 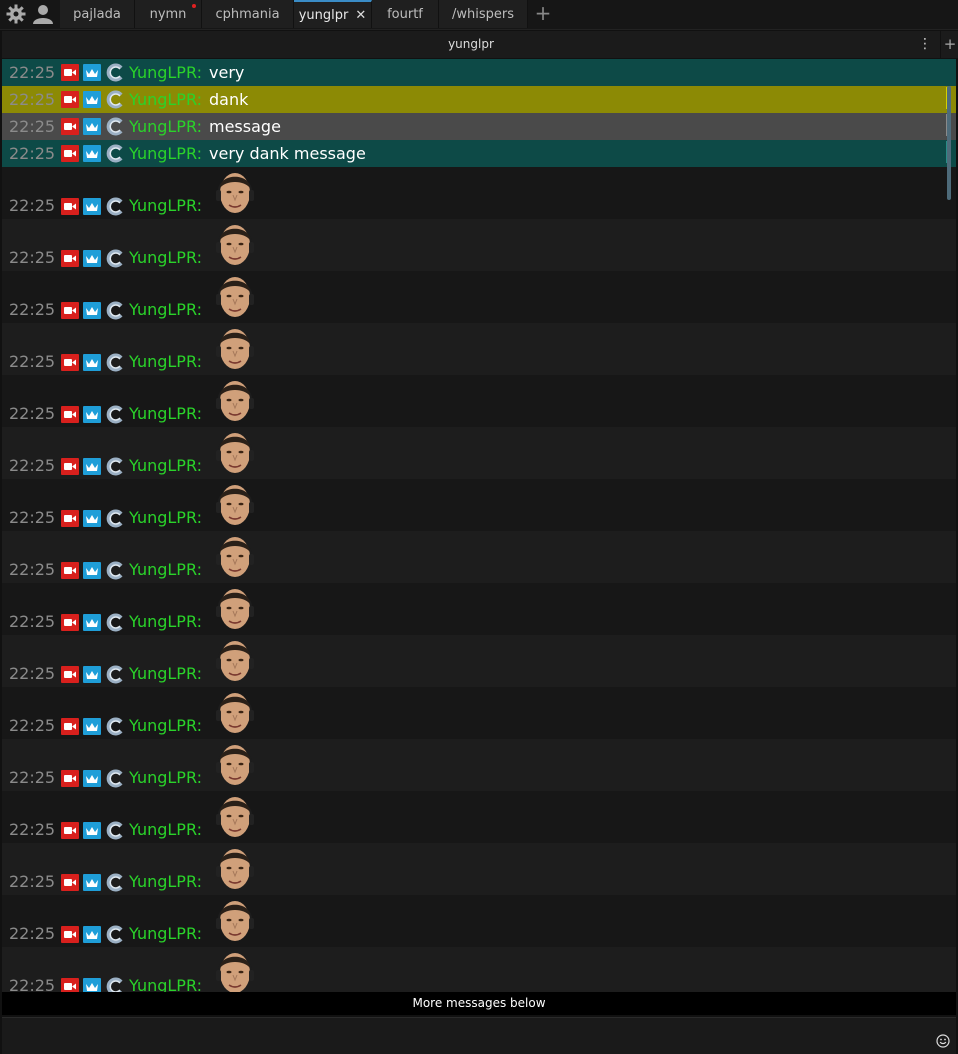 I want to click on message-input, so click(x=479, y=1035).